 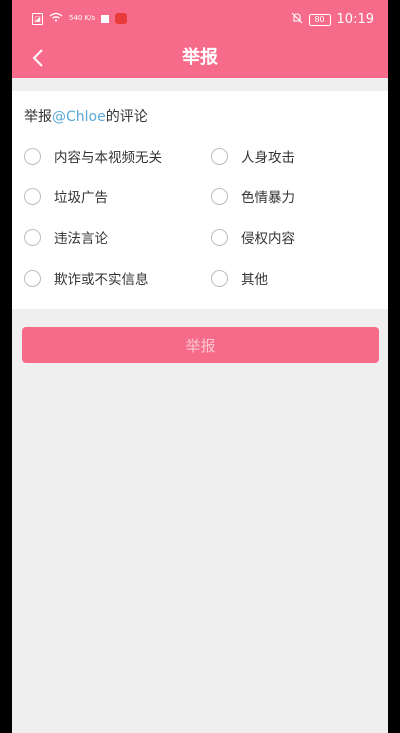 I want to click on option-illegal-speech: 违法言论, so click(x=66, y=237).